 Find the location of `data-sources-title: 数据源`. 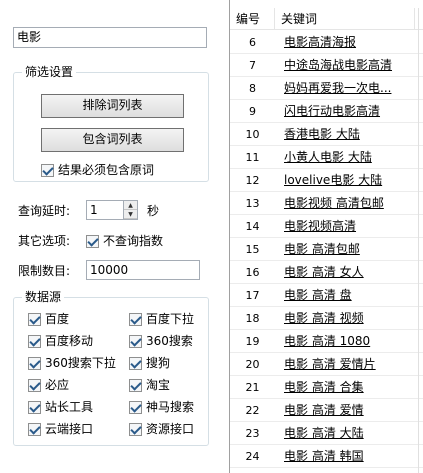

data-sources-title: 数据源 is located at coordinates (43, 297).